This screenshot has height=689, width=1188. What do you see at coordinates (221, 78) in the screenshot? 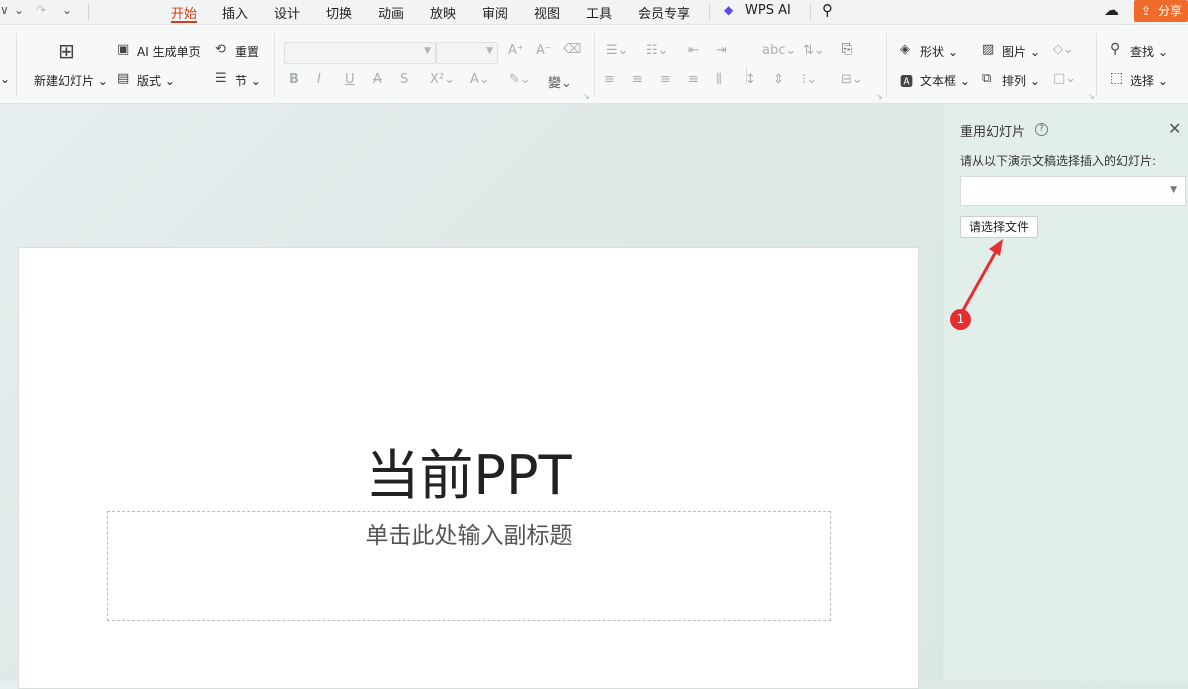
I see `section-icon: ☰` at bounding box center [221, 78].